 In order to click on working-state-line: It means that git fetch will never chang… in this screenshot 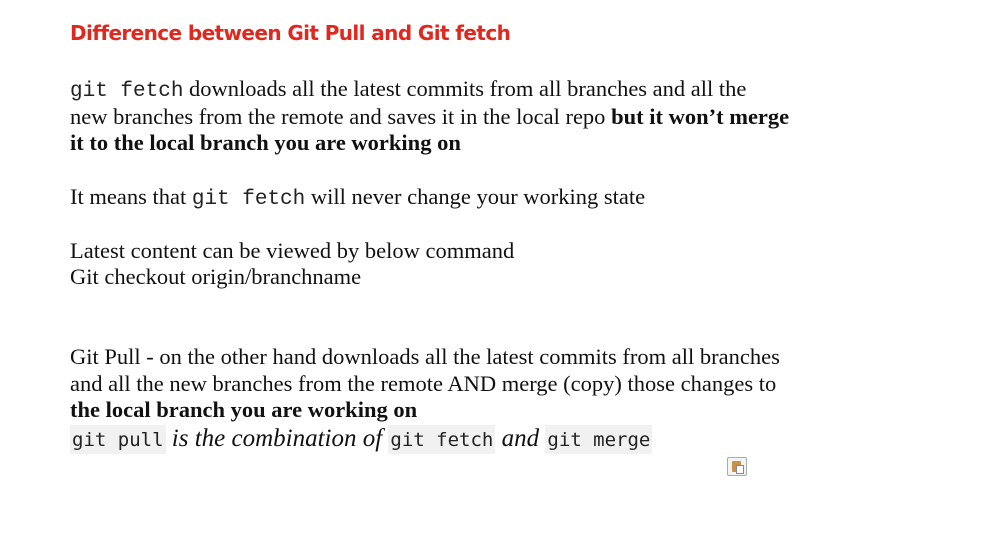, I will do `click(357, 198)`.